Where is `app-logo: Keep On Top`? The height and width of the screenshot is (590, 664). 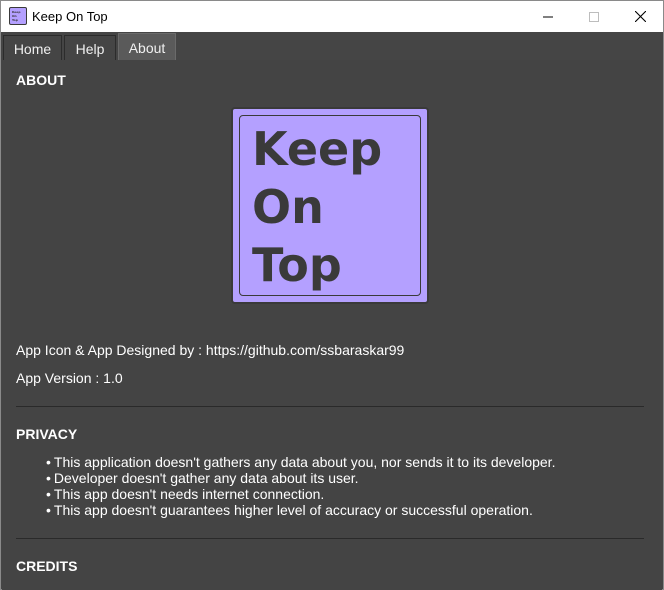 app-logo: Keep On Top is located at coordinates (330, 205).